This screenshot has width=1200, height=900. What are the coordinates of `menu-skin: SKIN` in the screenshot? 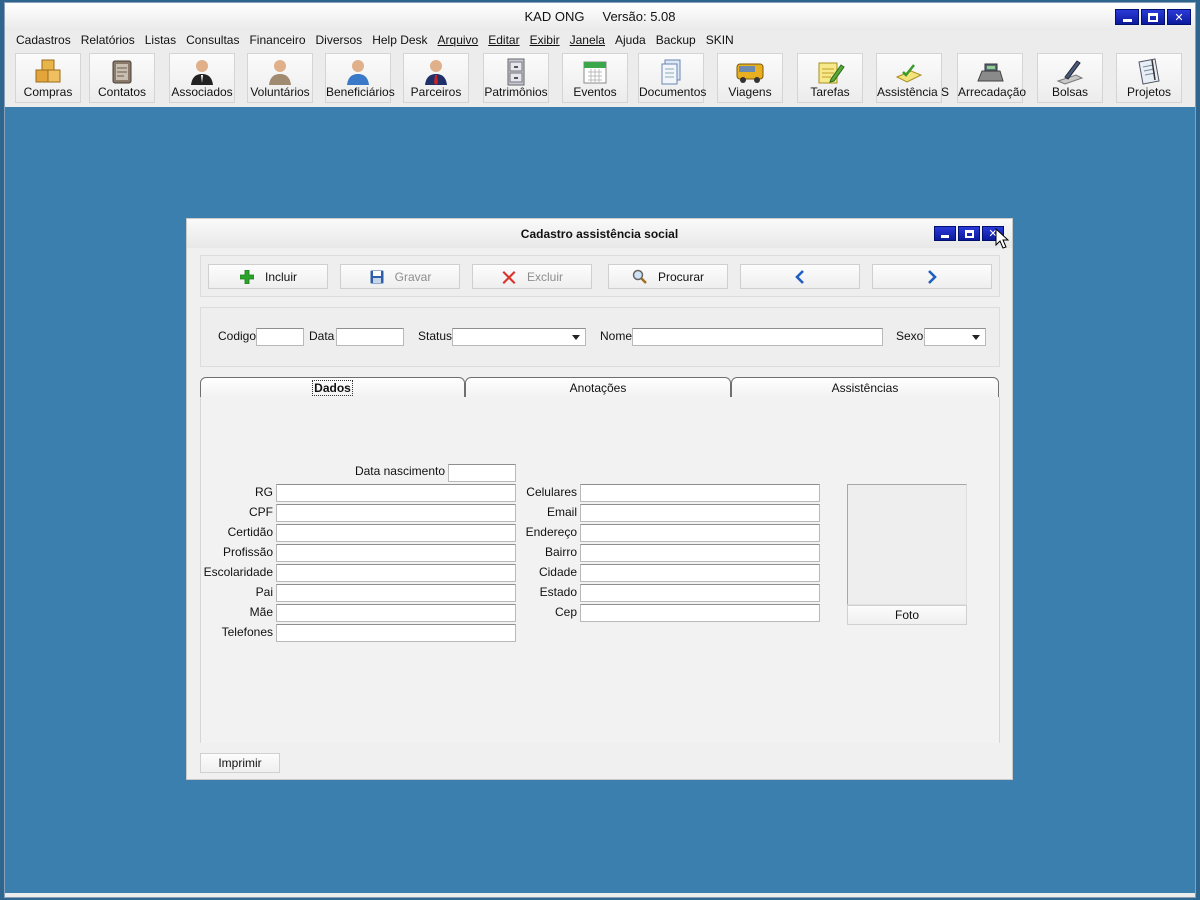 It's located at (720, 40).